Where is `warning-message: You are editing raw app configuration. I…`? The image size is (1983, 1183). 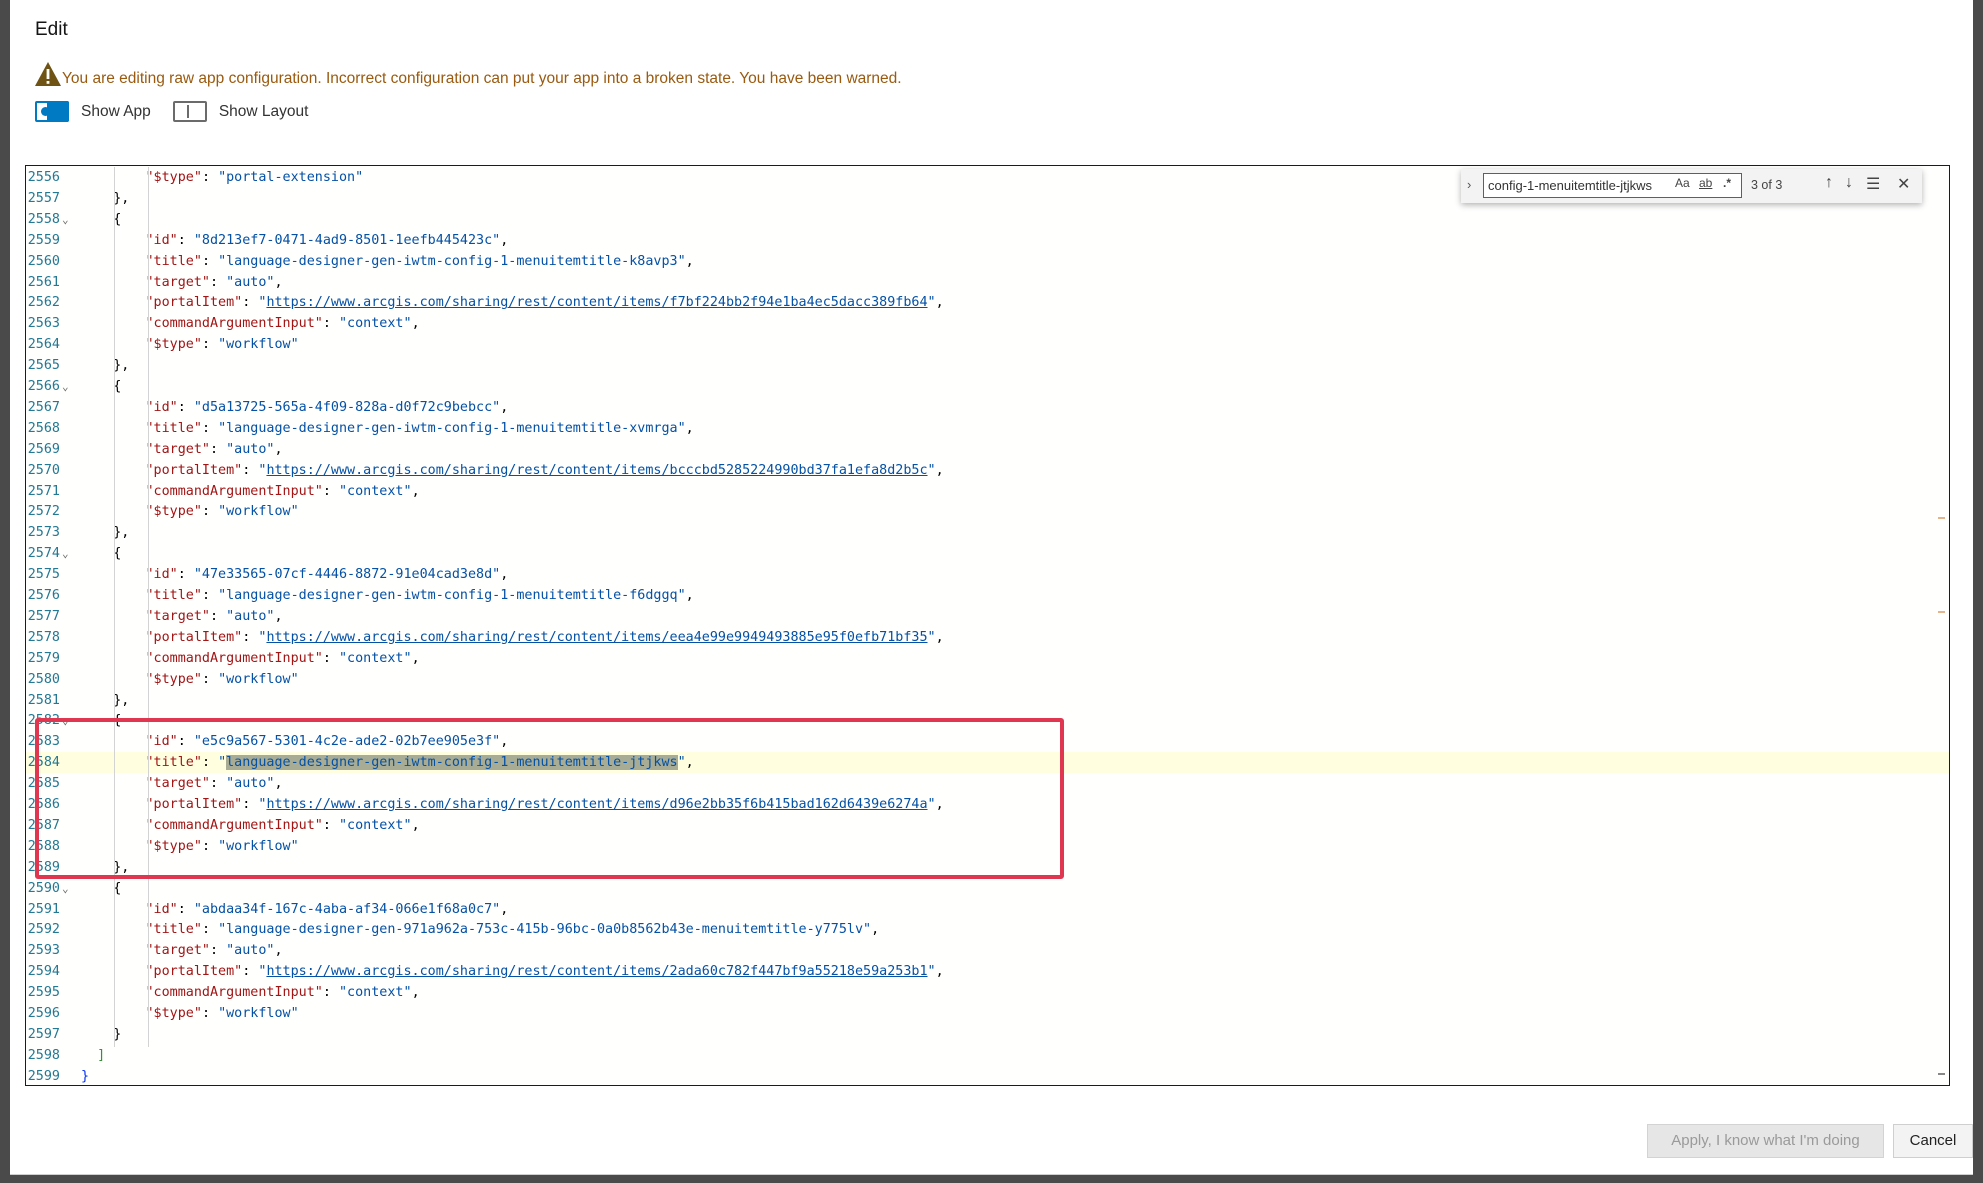
warning-message: You are editing raw app configuration. I… is located at coordinates (468, 73).